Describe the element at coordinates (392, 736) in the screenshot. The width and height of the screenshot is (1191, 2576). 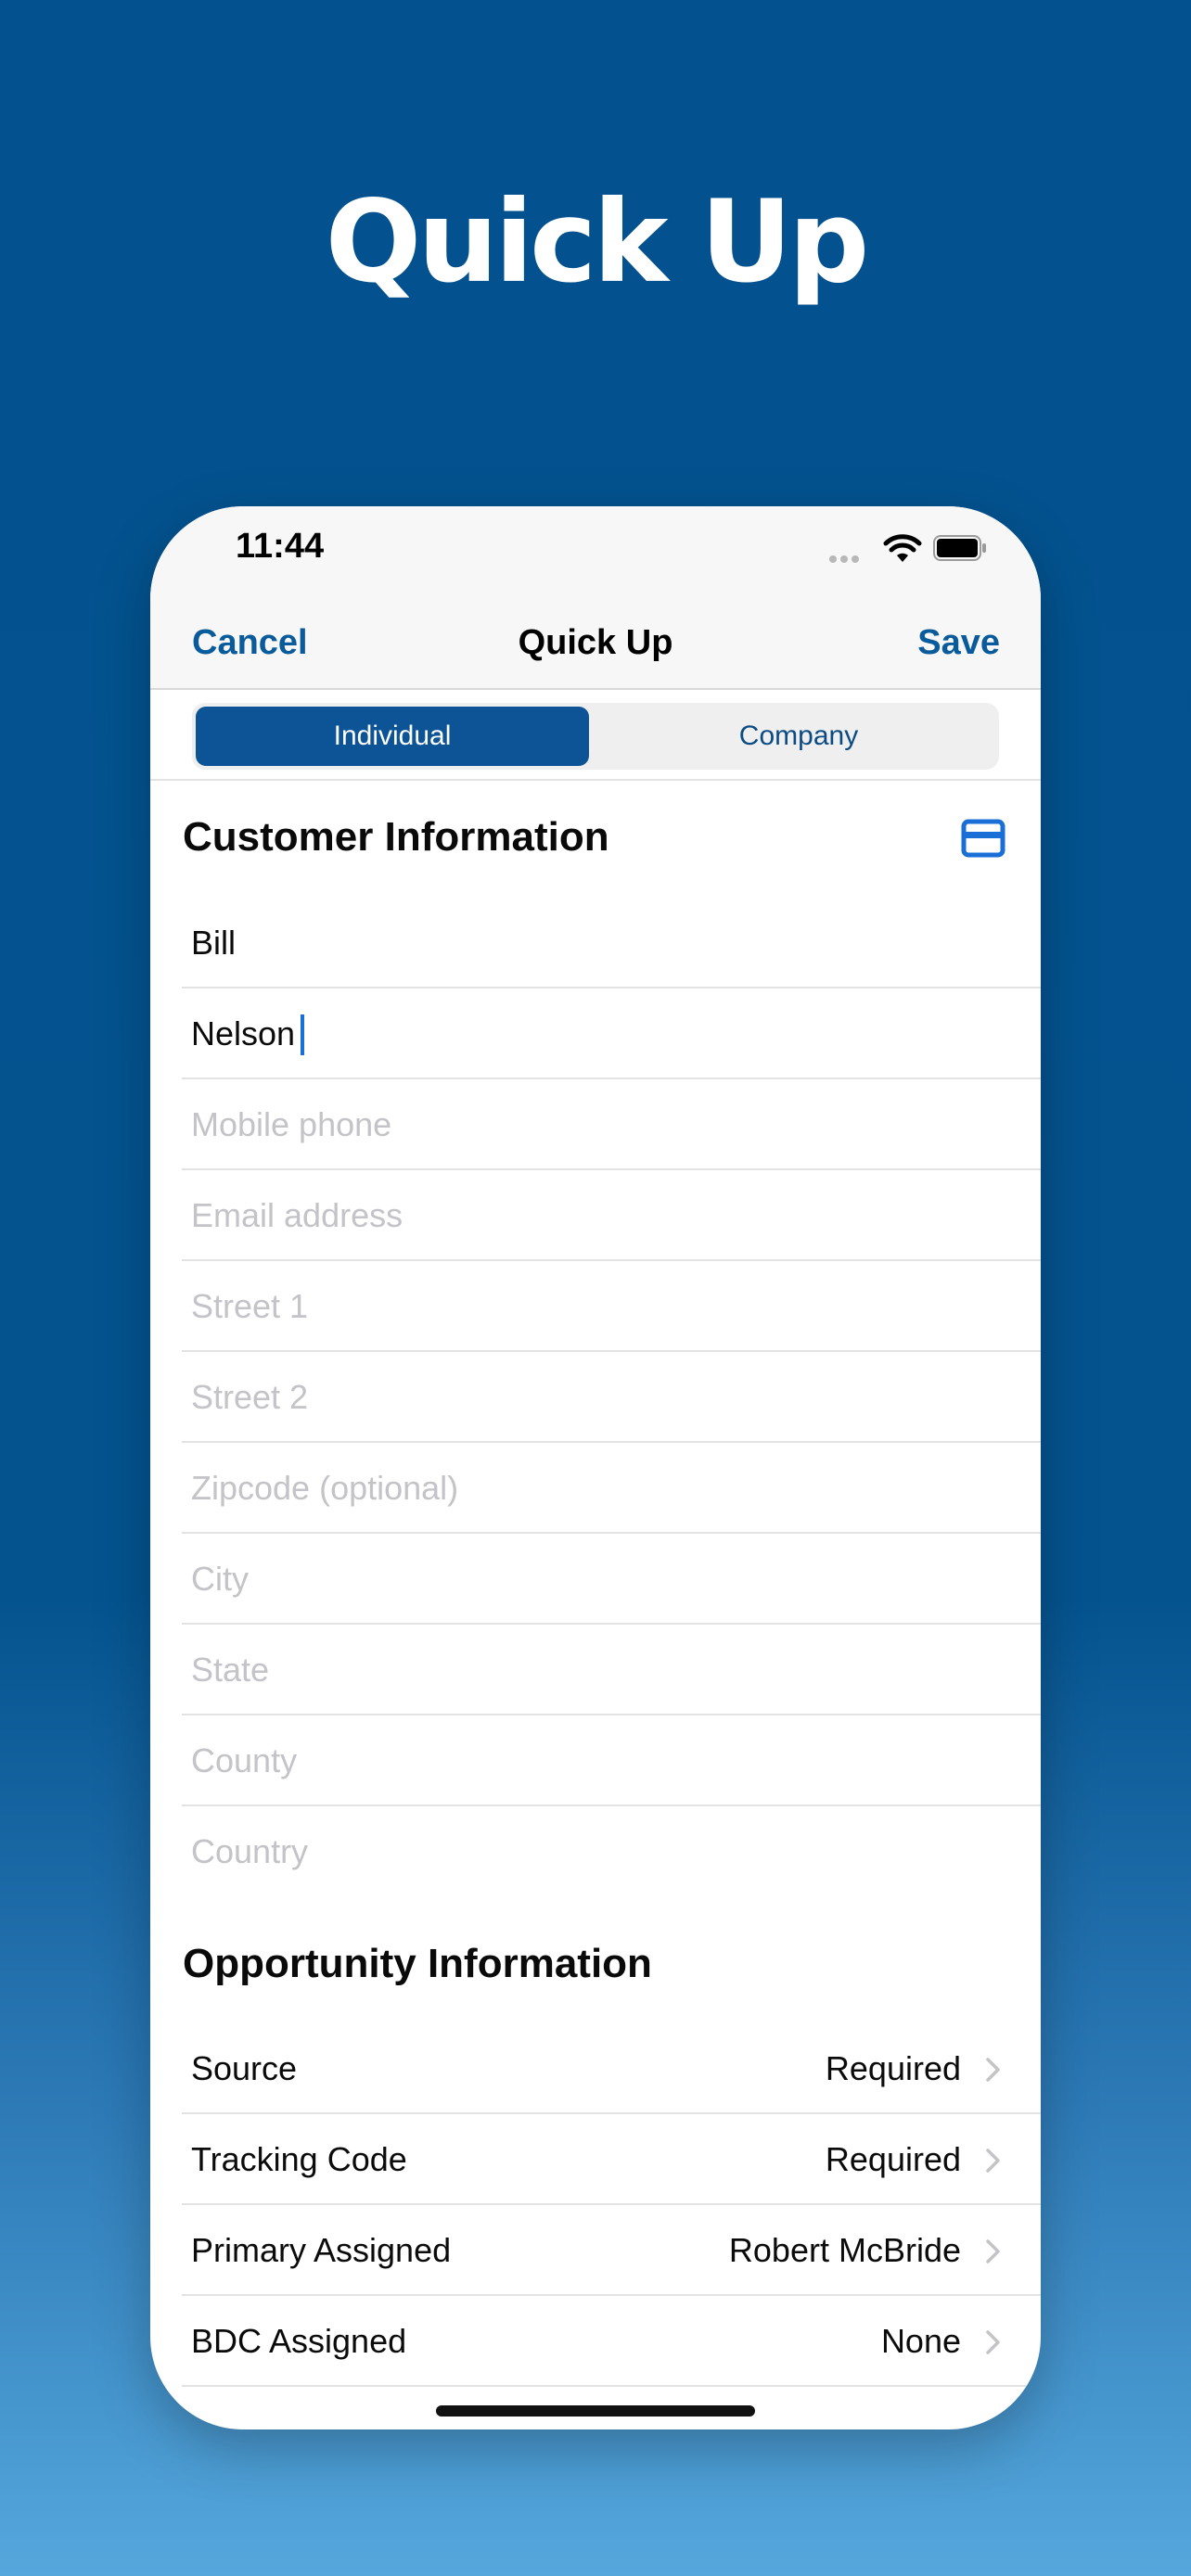
I see `segment-individual: Individual` at that location.